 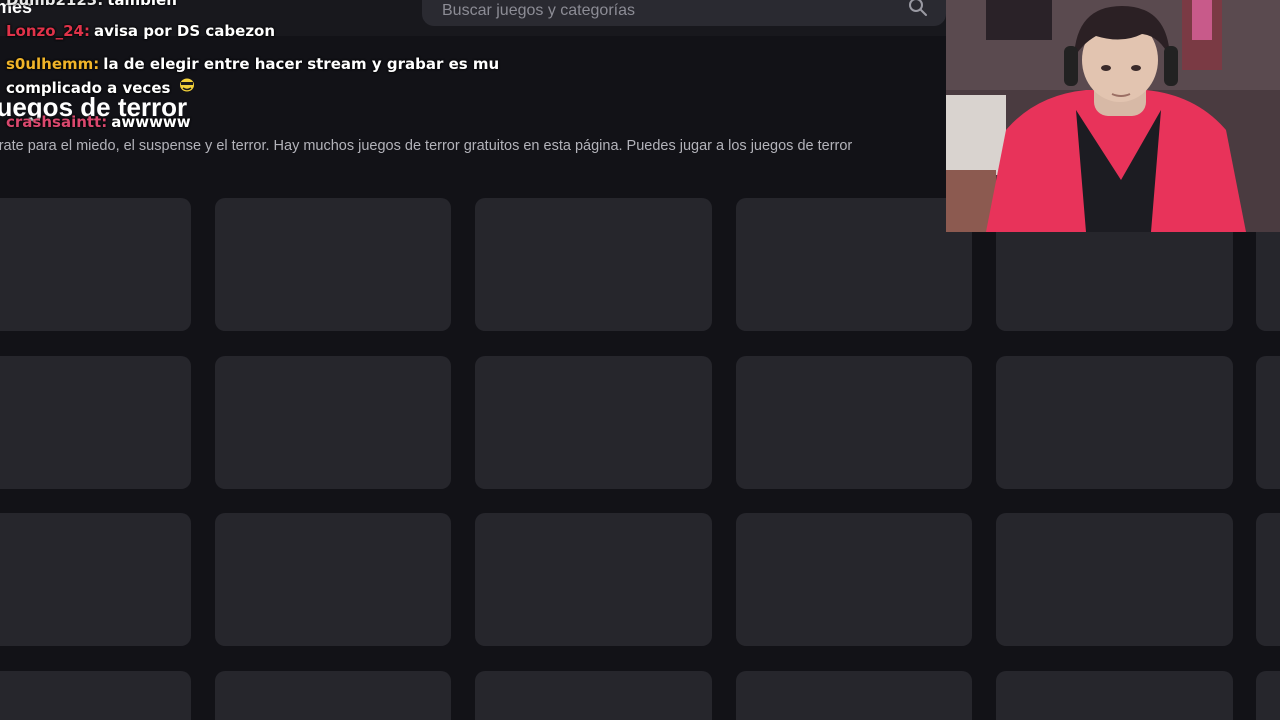 What do you see at coordinates (187, 88) in the screenshot?
I see `emote-face-icon` at bounding box center [187, 88].